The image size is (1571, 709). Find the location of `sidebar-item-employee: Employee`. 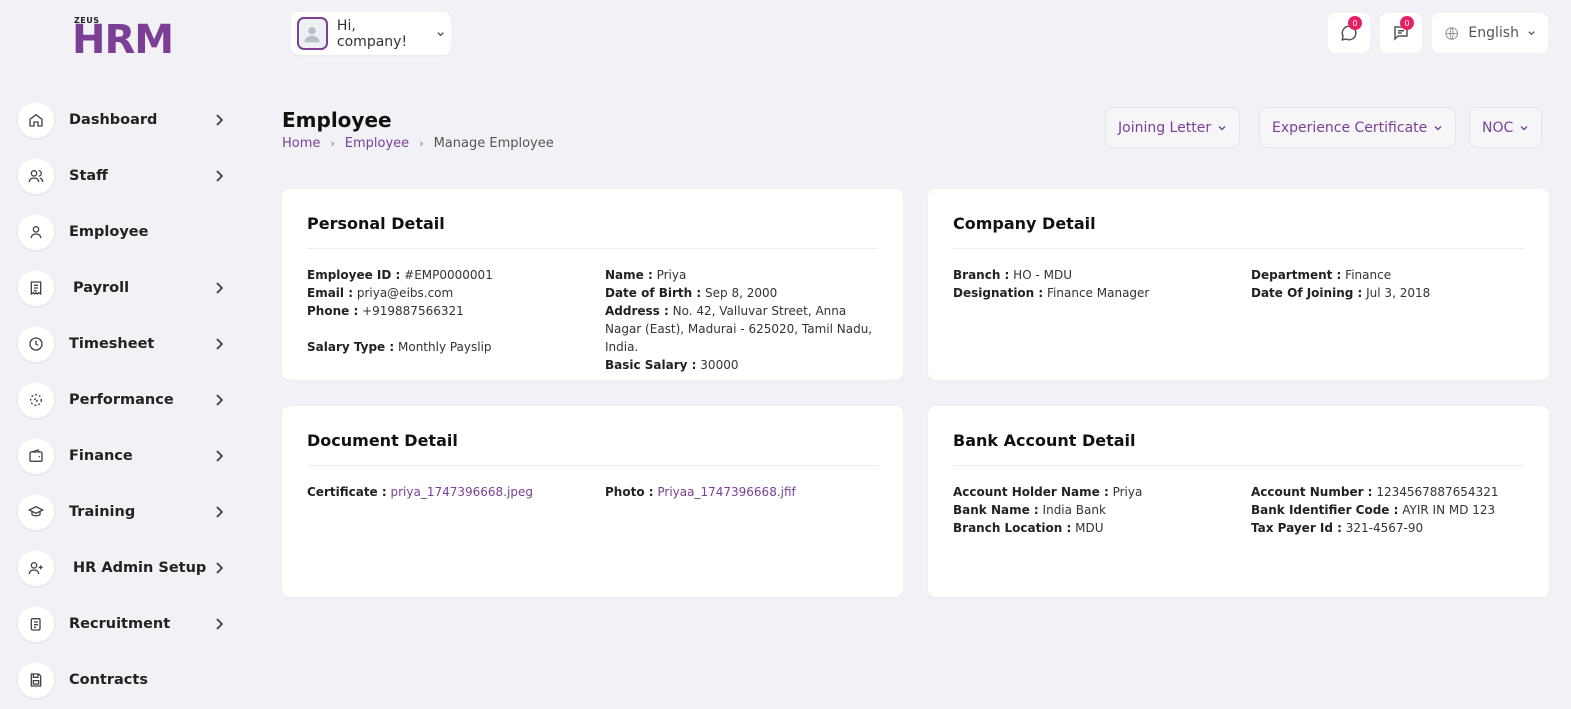

sidebar-item-employee: Employee is located at coordinates (124, 232).